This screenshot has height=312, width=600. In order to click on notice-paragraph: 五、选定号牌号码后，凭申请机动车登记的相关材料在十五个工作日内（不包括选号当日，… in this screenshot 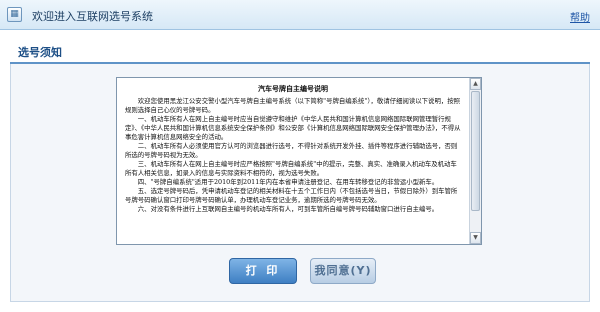, I will do `click(291, 195)`.